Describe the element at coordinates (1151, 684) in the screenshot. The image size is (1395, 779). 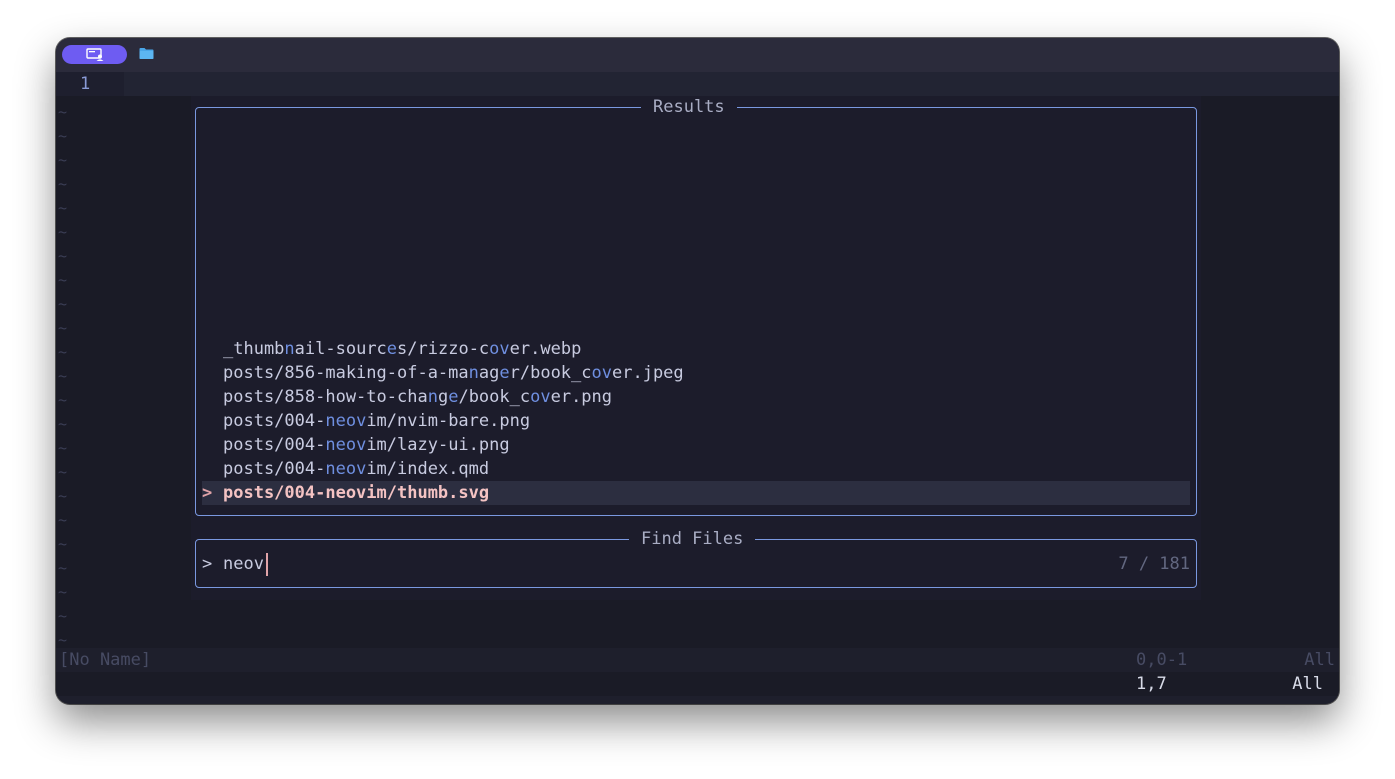
I see `ruler-position: 1,7` at that location.